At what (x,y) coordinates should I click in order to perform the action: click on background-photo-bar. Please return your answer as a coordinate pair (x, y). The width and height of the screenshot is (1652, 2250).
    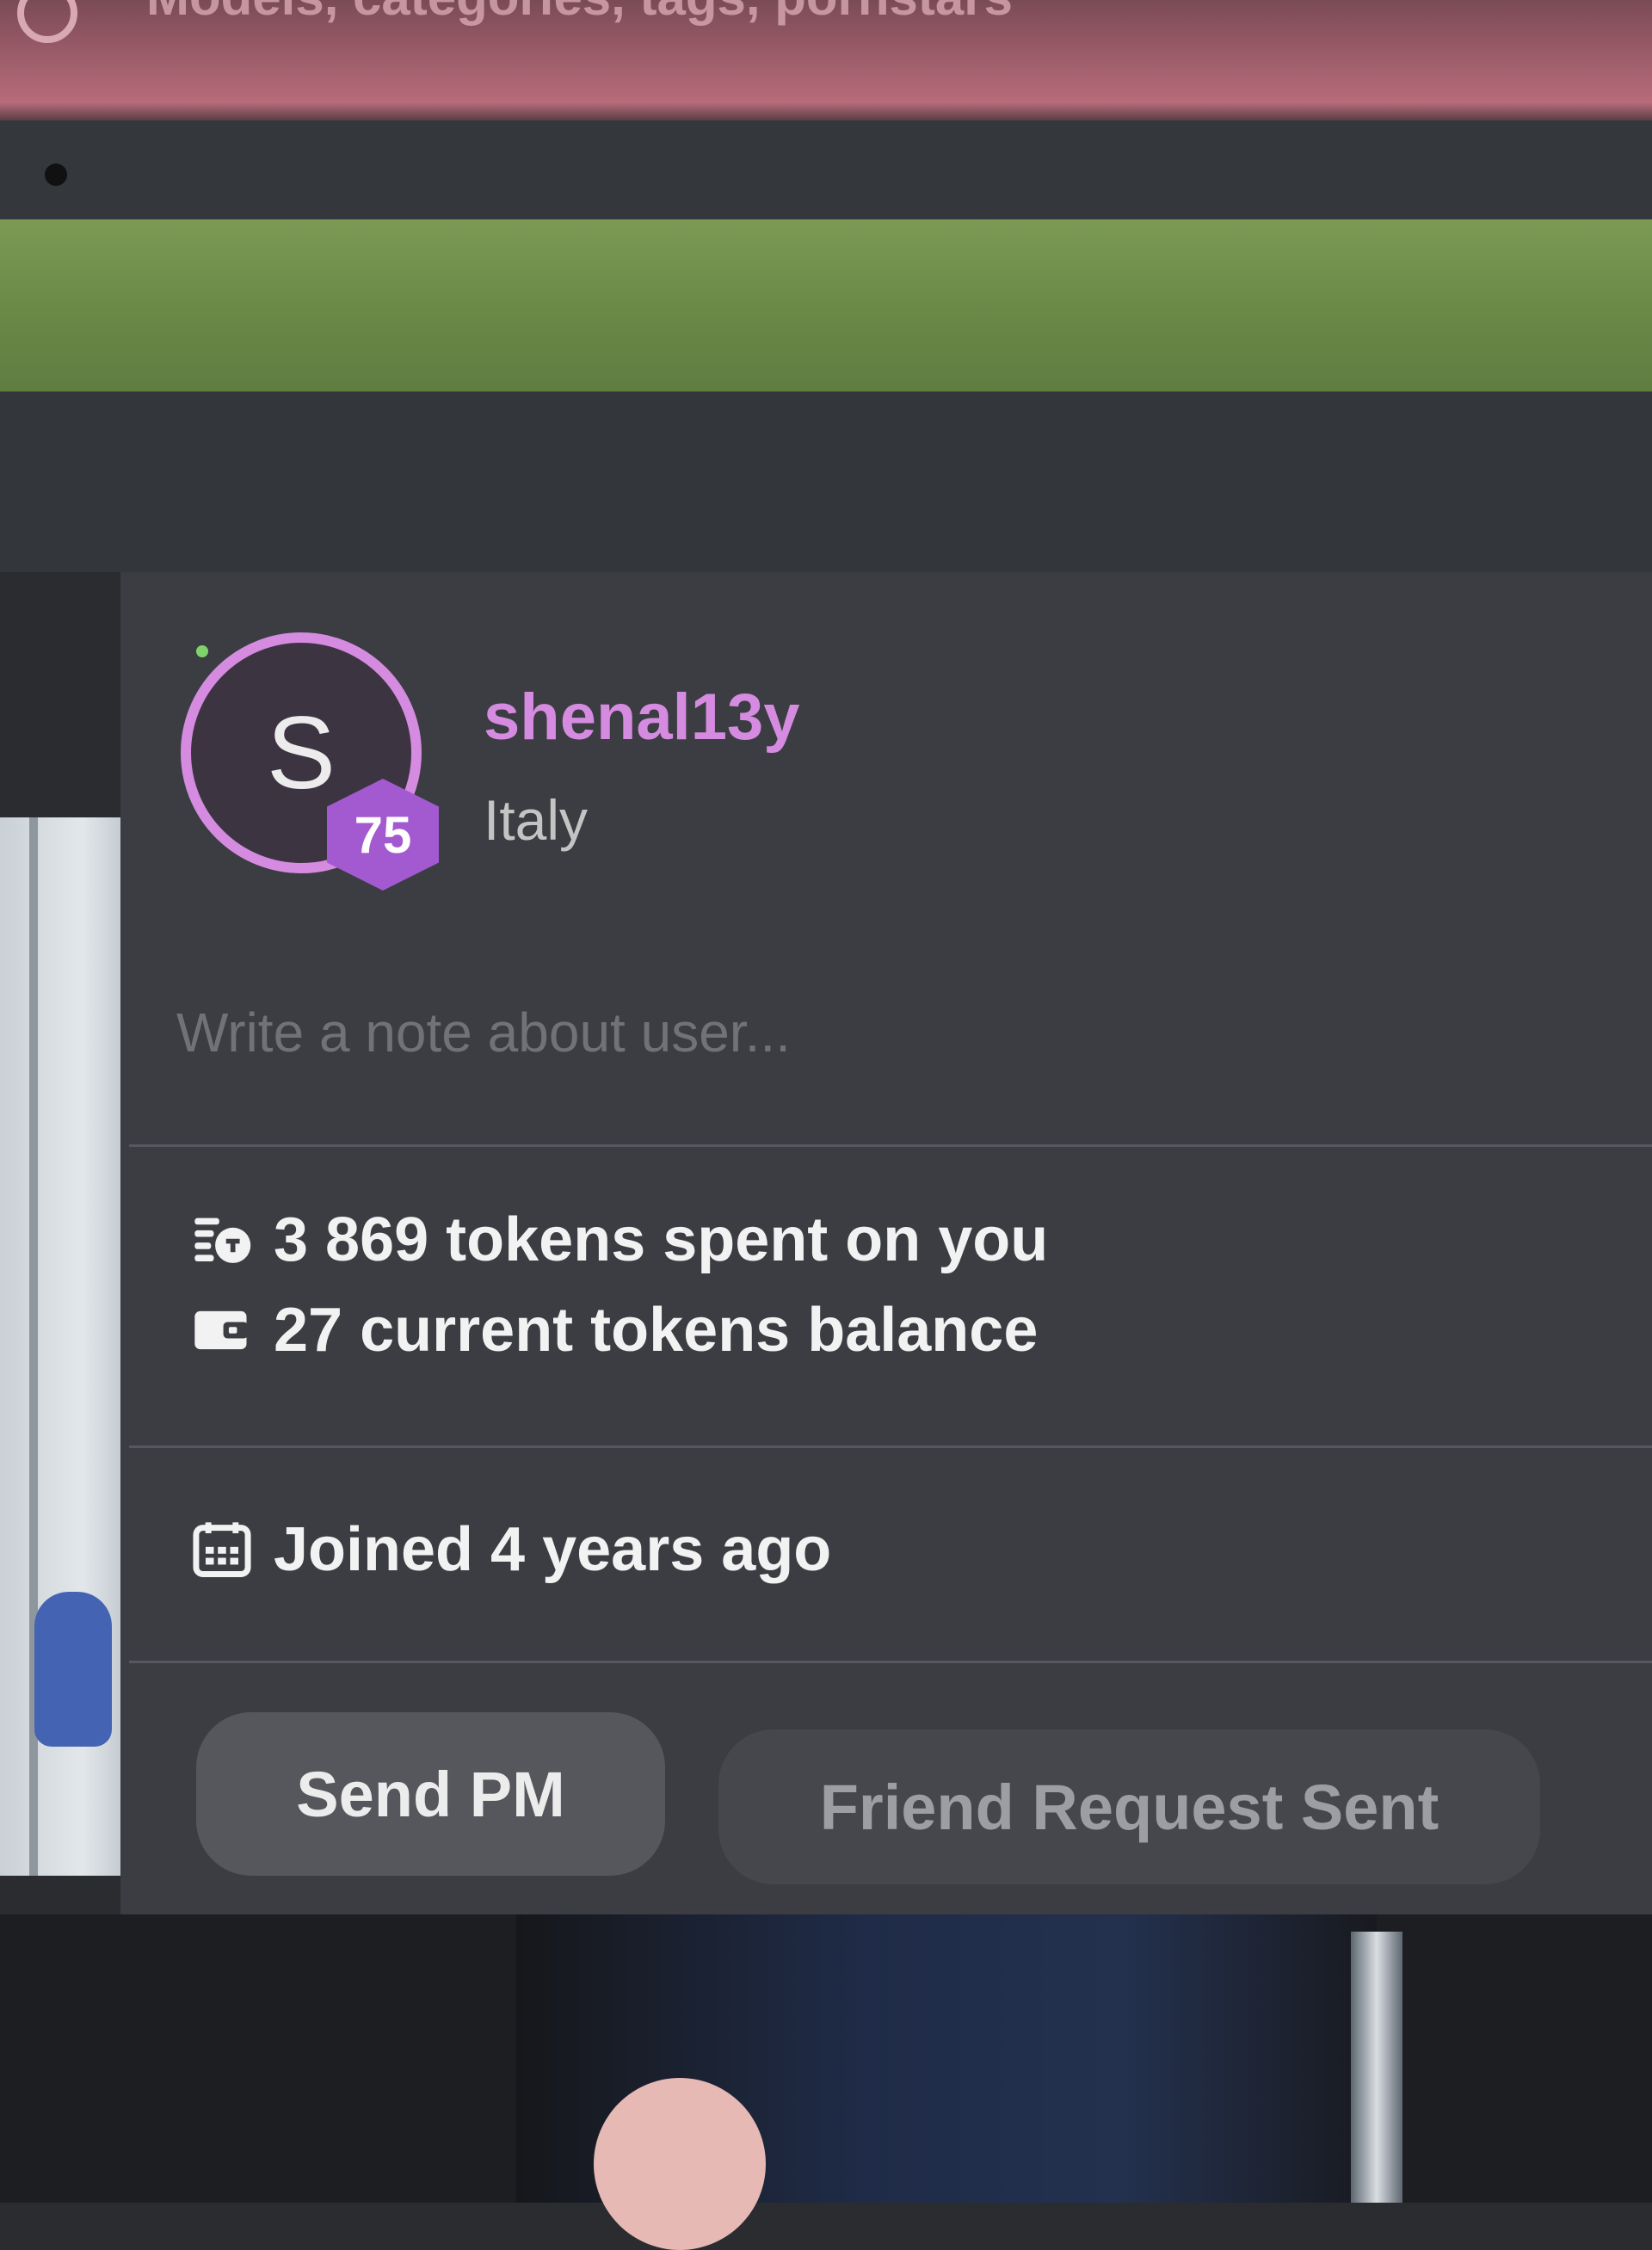
    Looking at the image, I should click on (1376, 2067).